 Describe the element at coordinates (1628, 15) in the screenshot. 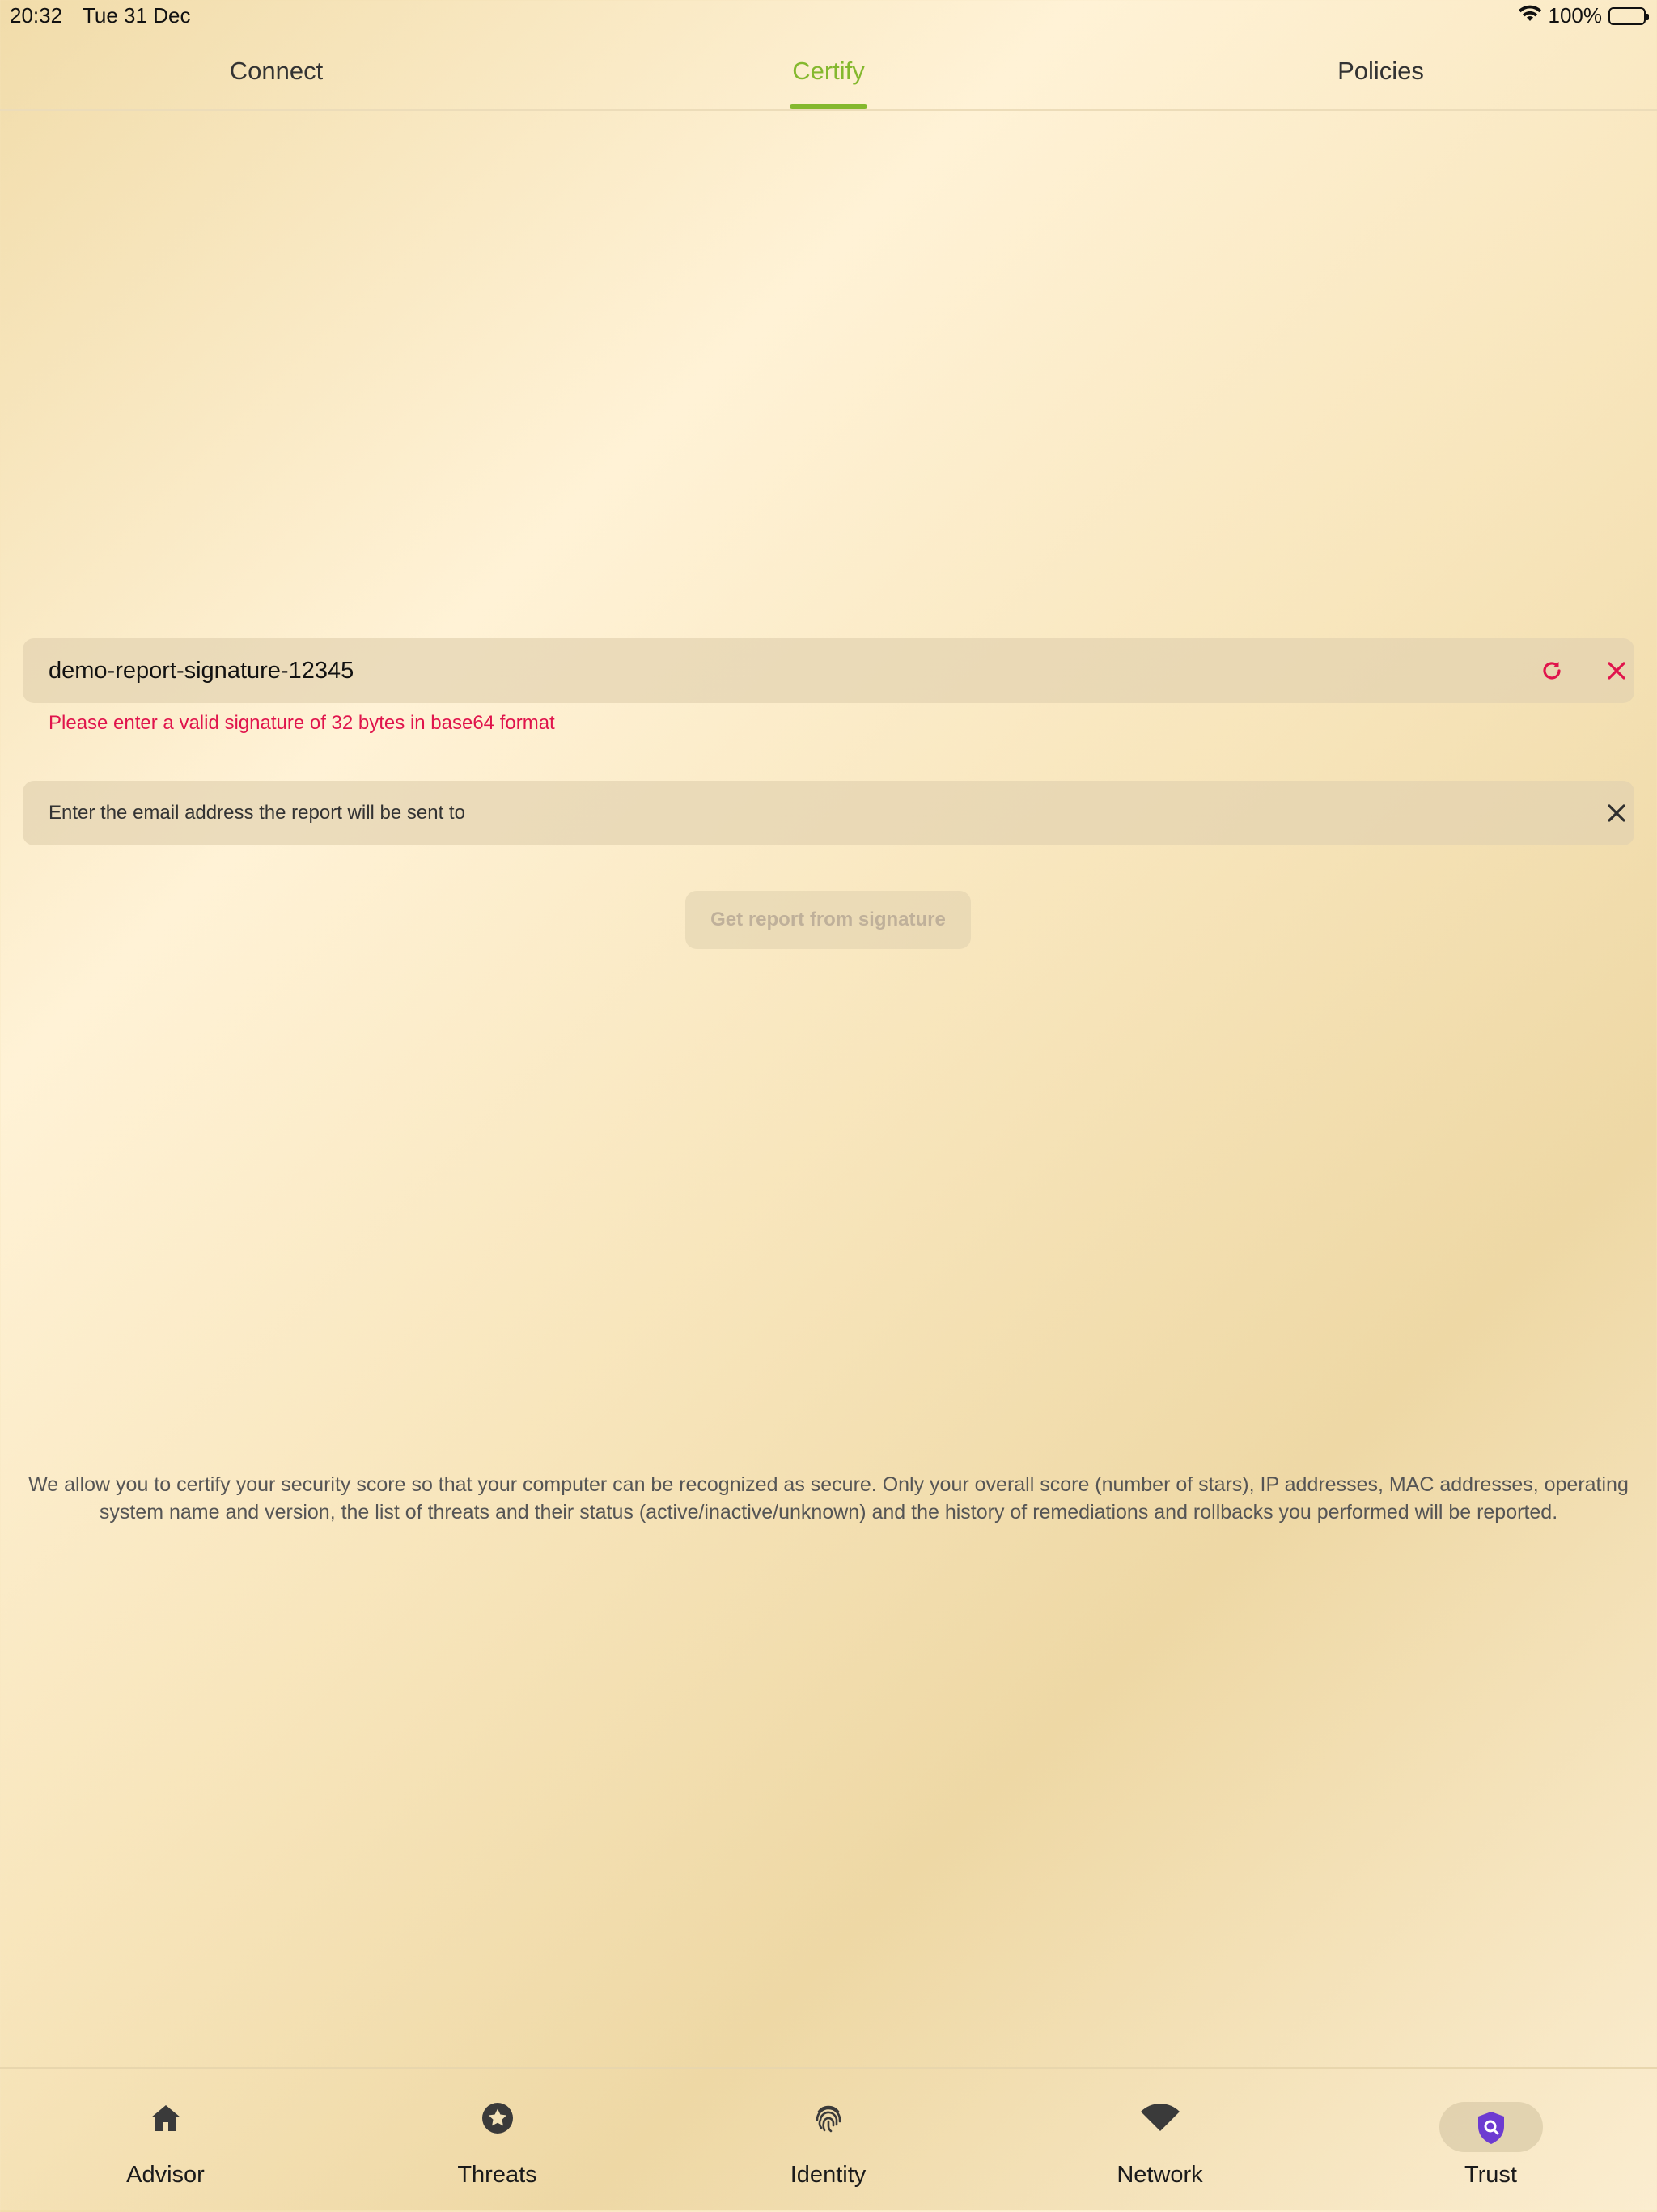

I see `battery-icon` at that location.